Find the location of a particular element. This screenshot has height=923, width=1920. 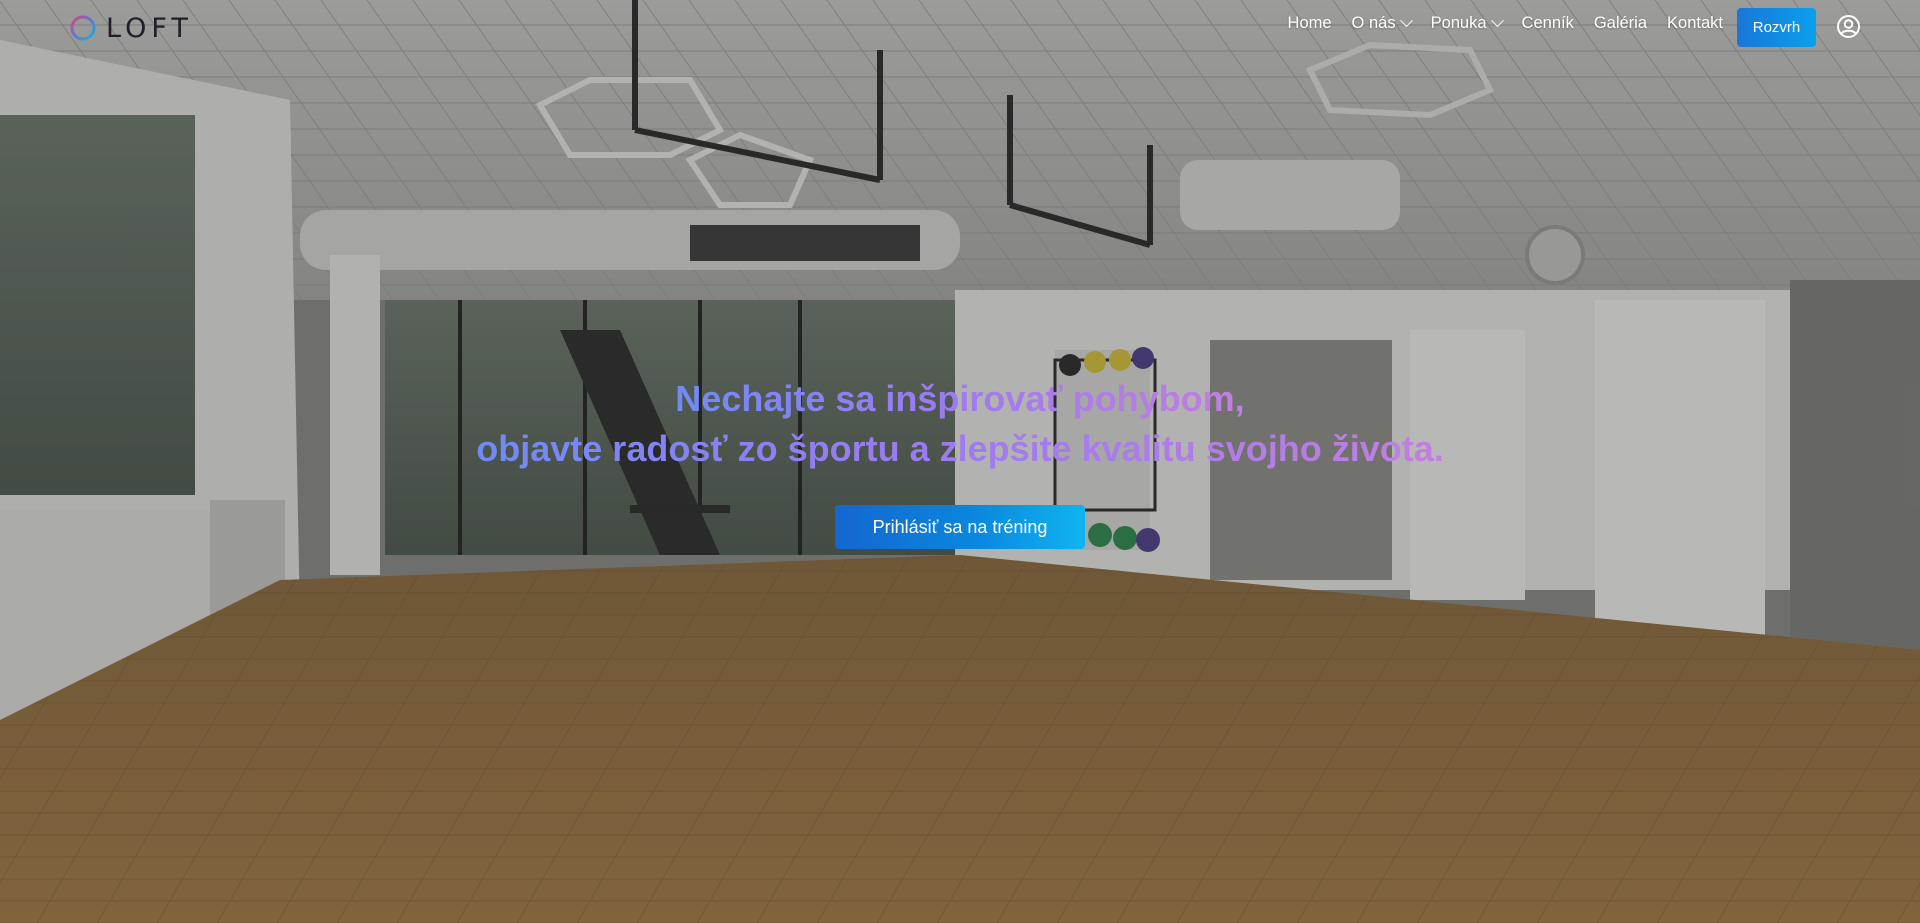

schedule-button: Rozvrh is located at coordinates (1776, 27).